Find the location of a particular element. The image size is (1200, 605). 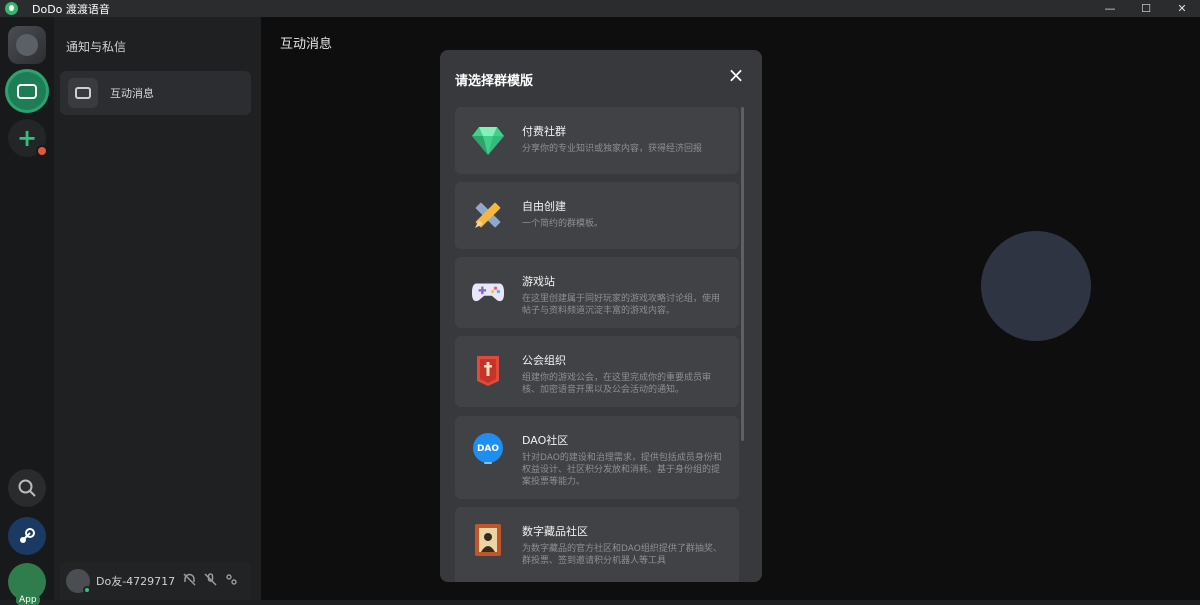

template-card-paid: 付费社群 分享你的专业知识或独家内容，获得经济回报 is located at coordinates (597, 140).